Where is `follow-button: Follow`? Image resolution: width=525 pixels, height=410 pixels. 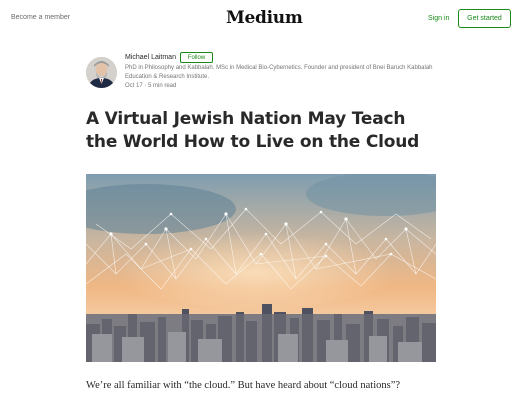 follow-button: Follow is located at coordinates (196, 57).